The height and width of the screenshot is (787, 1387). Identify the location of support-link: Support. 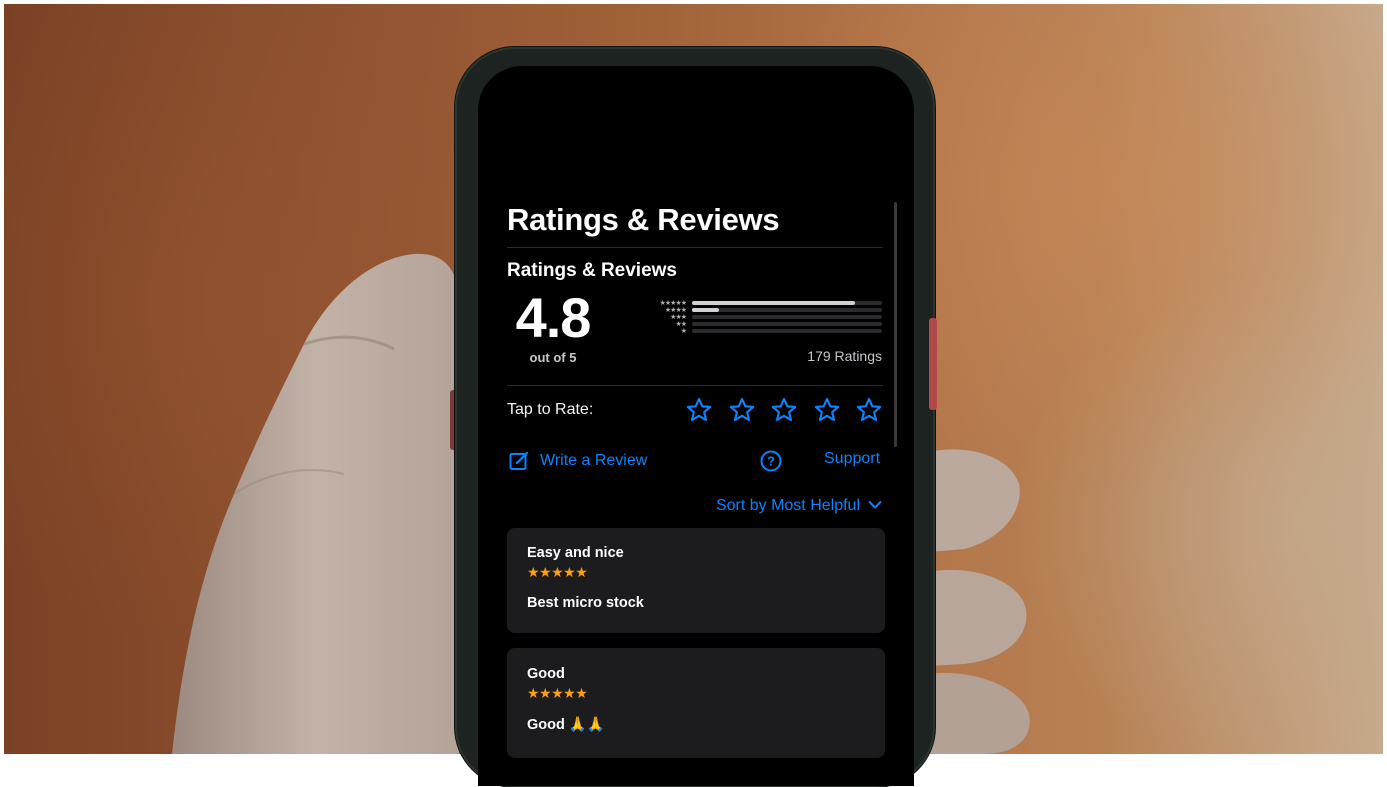
(852, 459).